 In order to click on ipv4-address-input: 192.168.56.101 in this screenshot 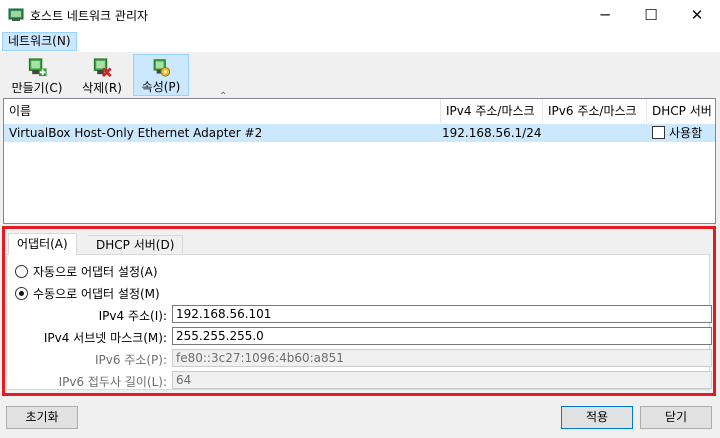, I will do `click(442, 314)`.